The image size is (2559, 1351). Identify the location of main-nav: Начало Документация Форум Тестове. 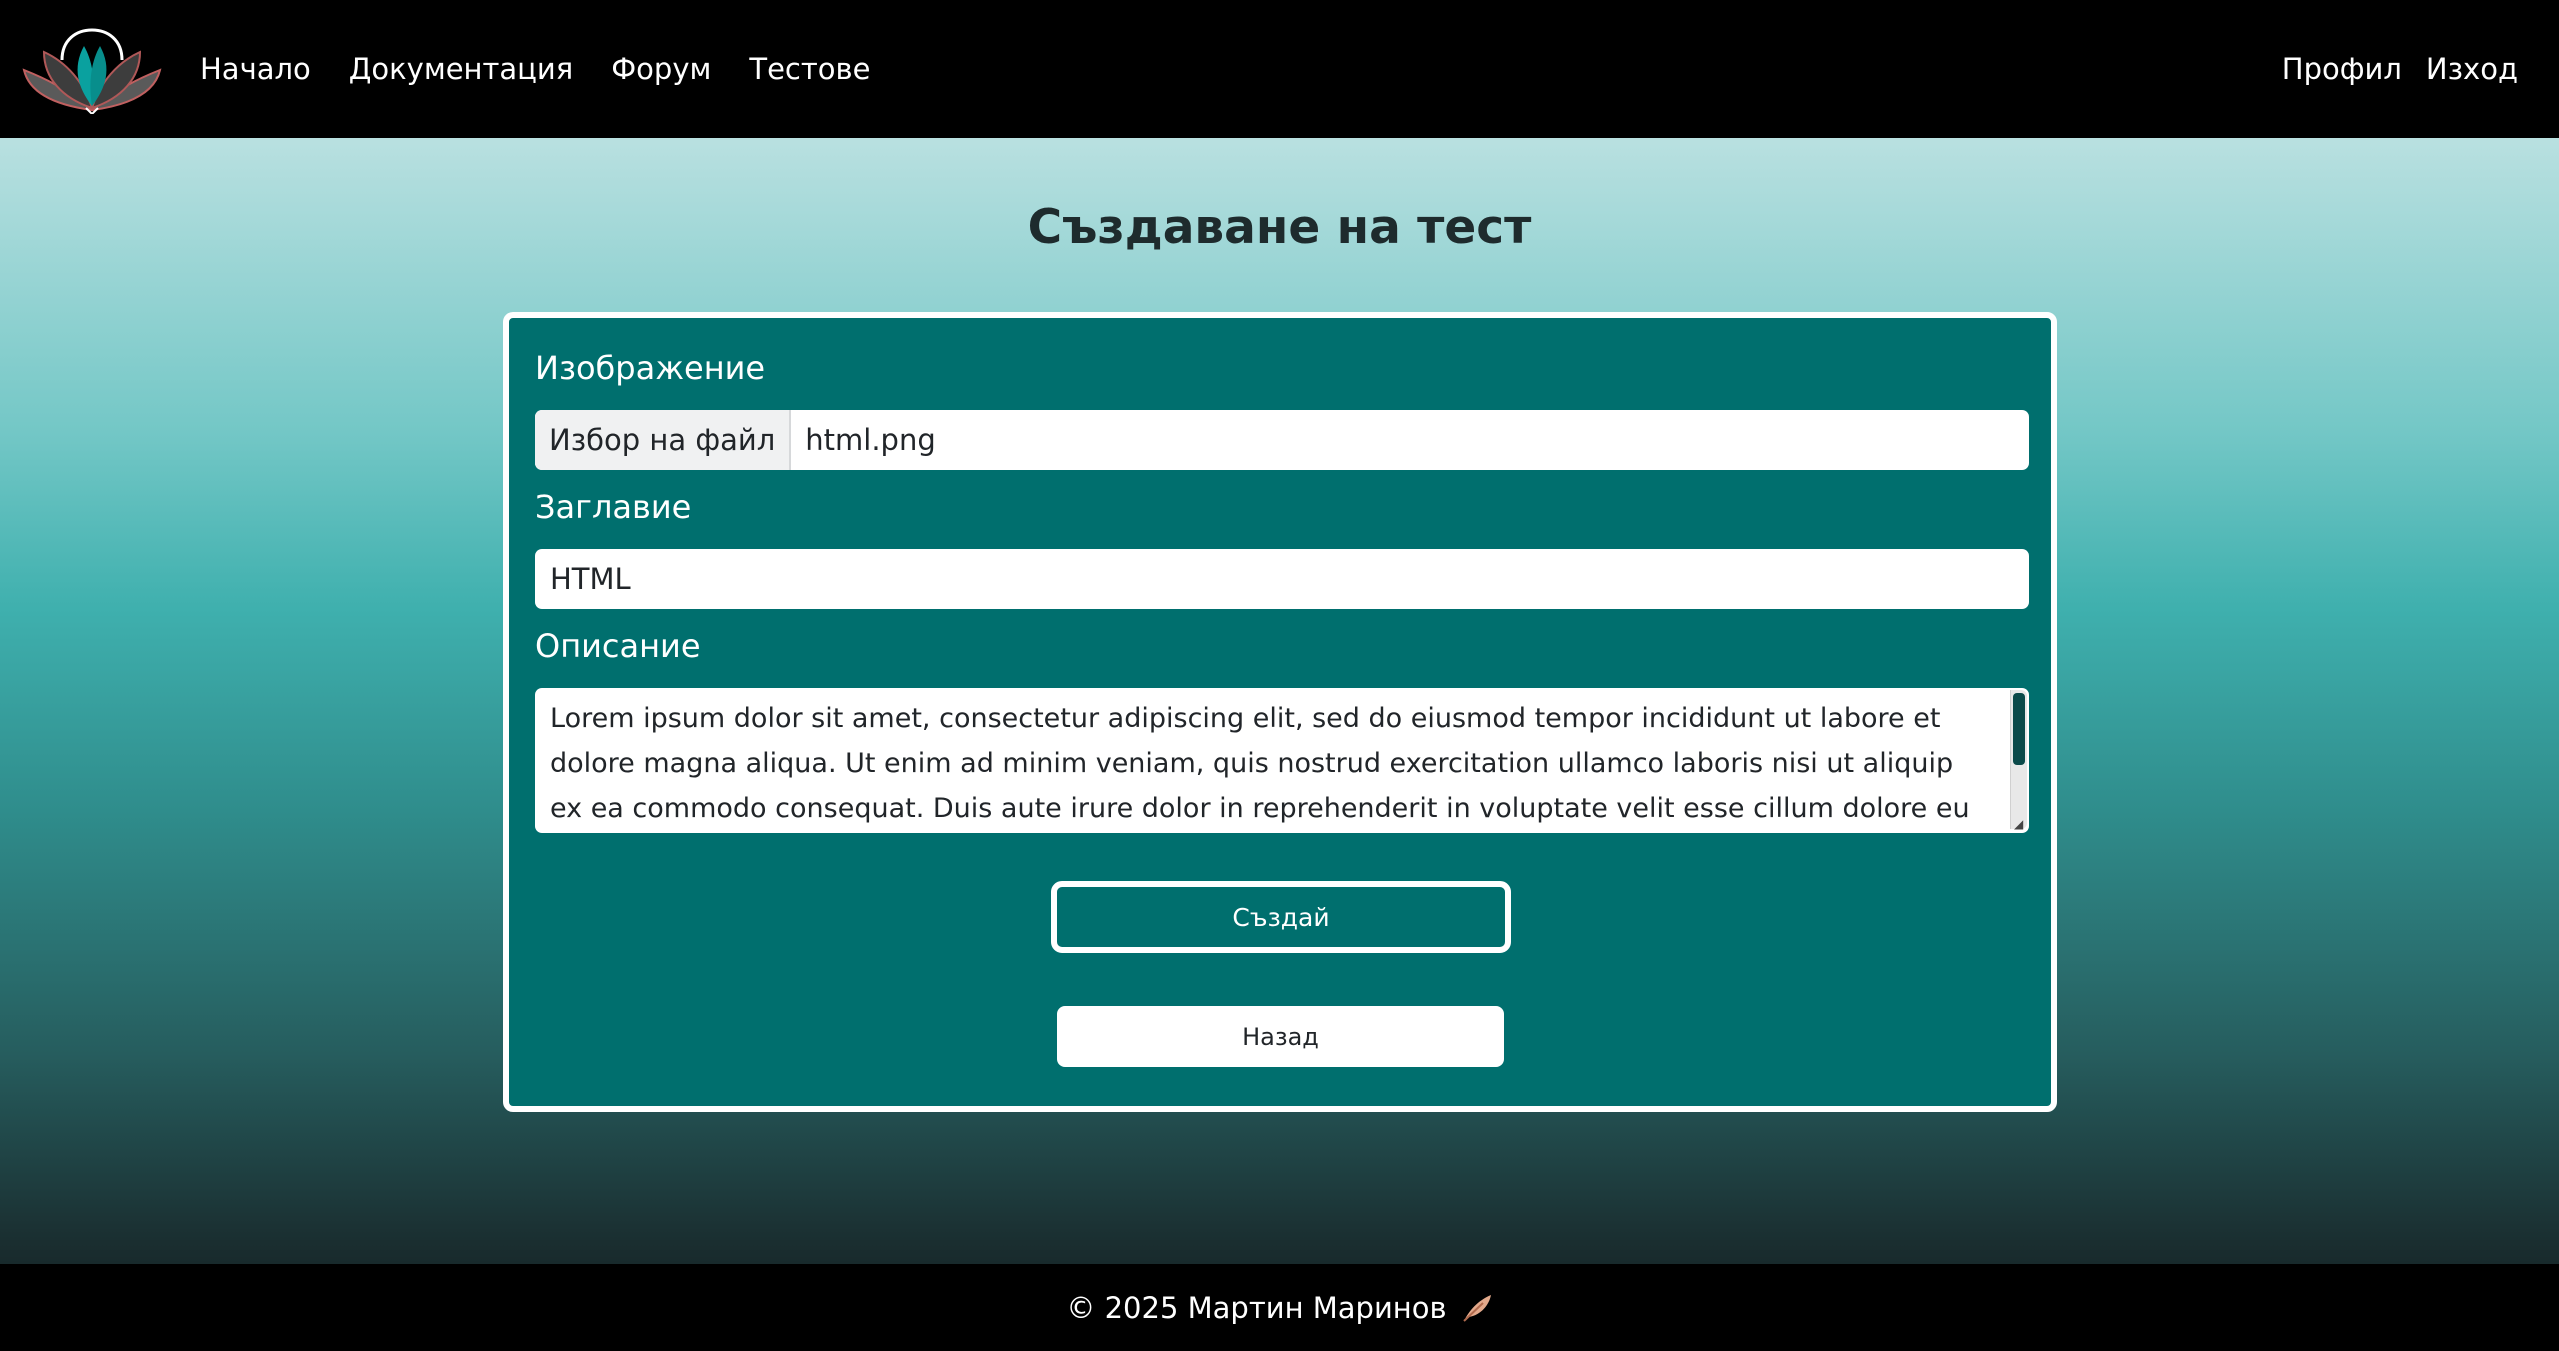
(535, 69).